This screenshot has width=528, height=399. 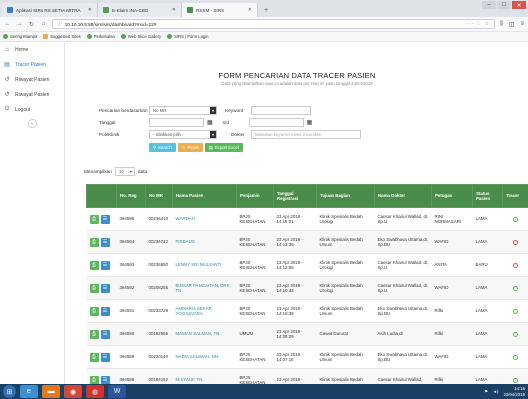 I want to click on cell-nama-pasien: AMMARIA SEKAR YOGASVARA, so click(x=204, y=311).